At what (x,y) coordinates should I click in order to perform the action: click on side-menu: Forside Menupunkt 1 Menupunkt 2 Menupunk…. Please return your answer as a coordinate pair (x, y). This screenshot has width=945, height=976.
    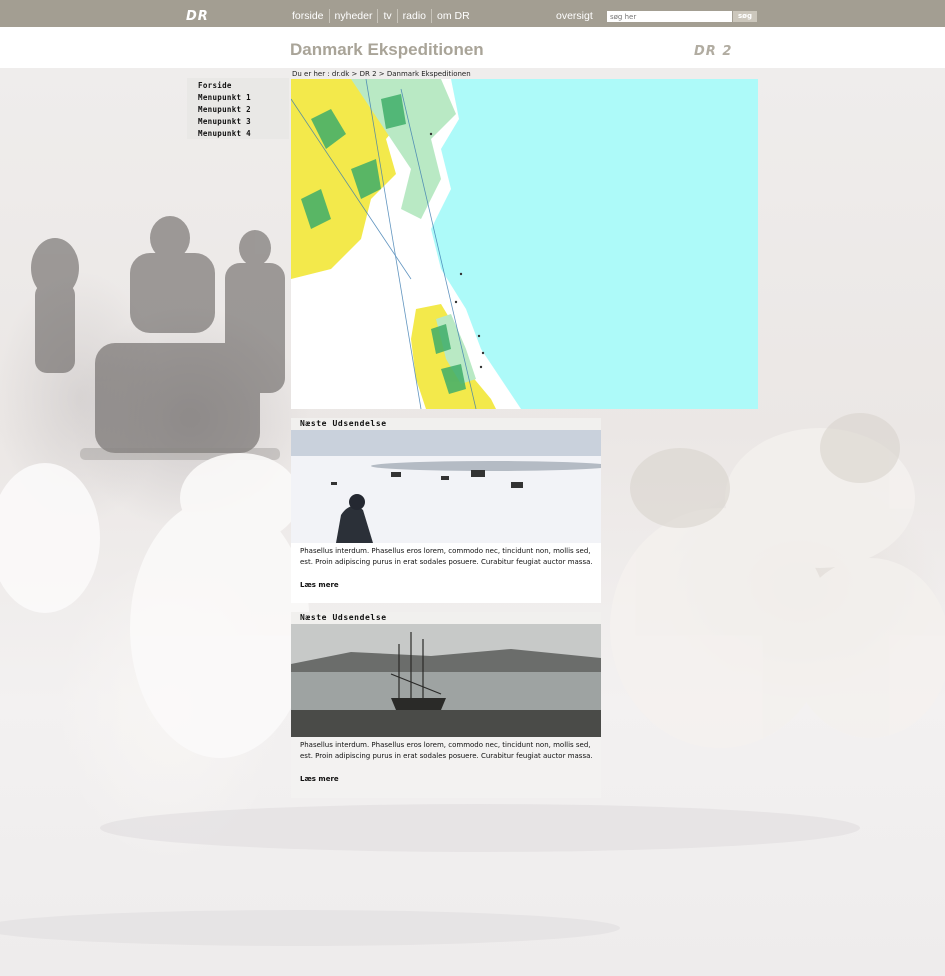
    Looking at the image, I should click on (238, 108).